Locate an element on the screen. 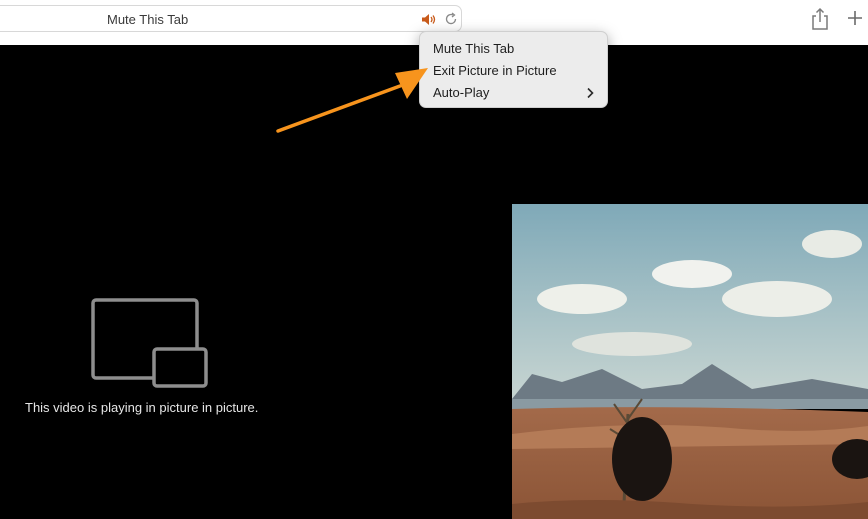 Image resolution: width=868 pixels, height=519 pixels. picture-in-picture-icon is located at coordinates (149, 343).